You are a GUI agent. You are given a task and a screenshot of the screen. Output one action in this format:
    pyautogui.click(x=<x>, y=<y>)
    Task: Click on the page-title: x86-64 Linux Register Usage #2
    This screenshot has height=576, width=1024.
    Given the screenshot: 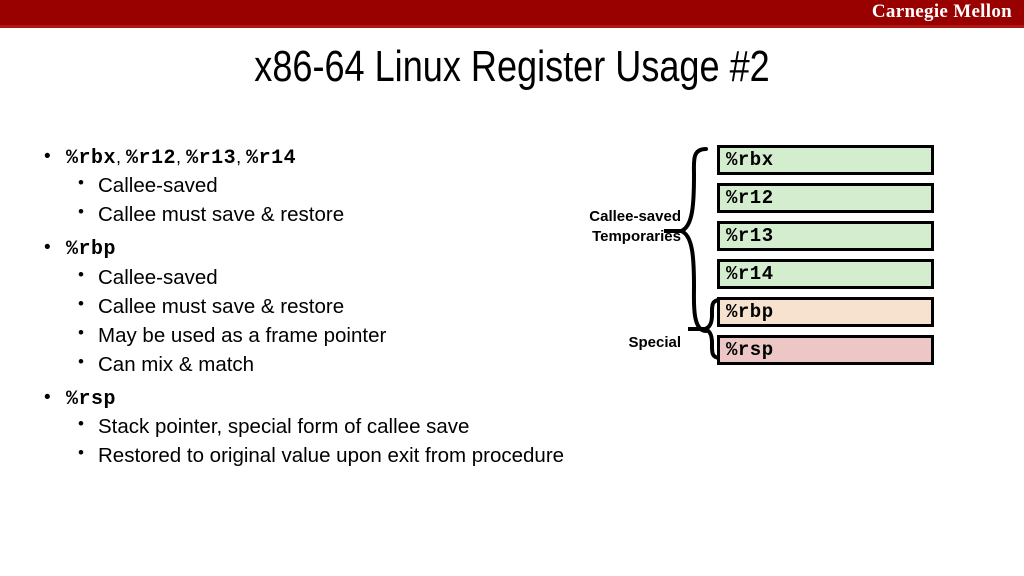 What is the action you would take?
    pyautogui.click(x=512, y=66)
    